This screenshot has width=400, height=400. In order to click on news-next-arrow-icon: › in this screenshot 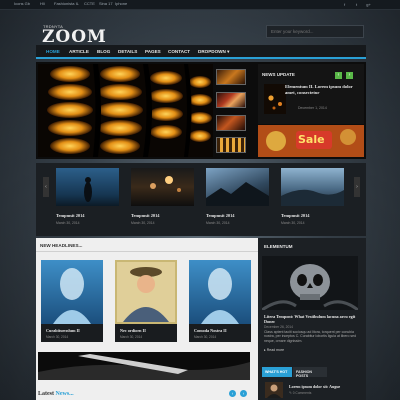, I will do `click(349, 75)`.